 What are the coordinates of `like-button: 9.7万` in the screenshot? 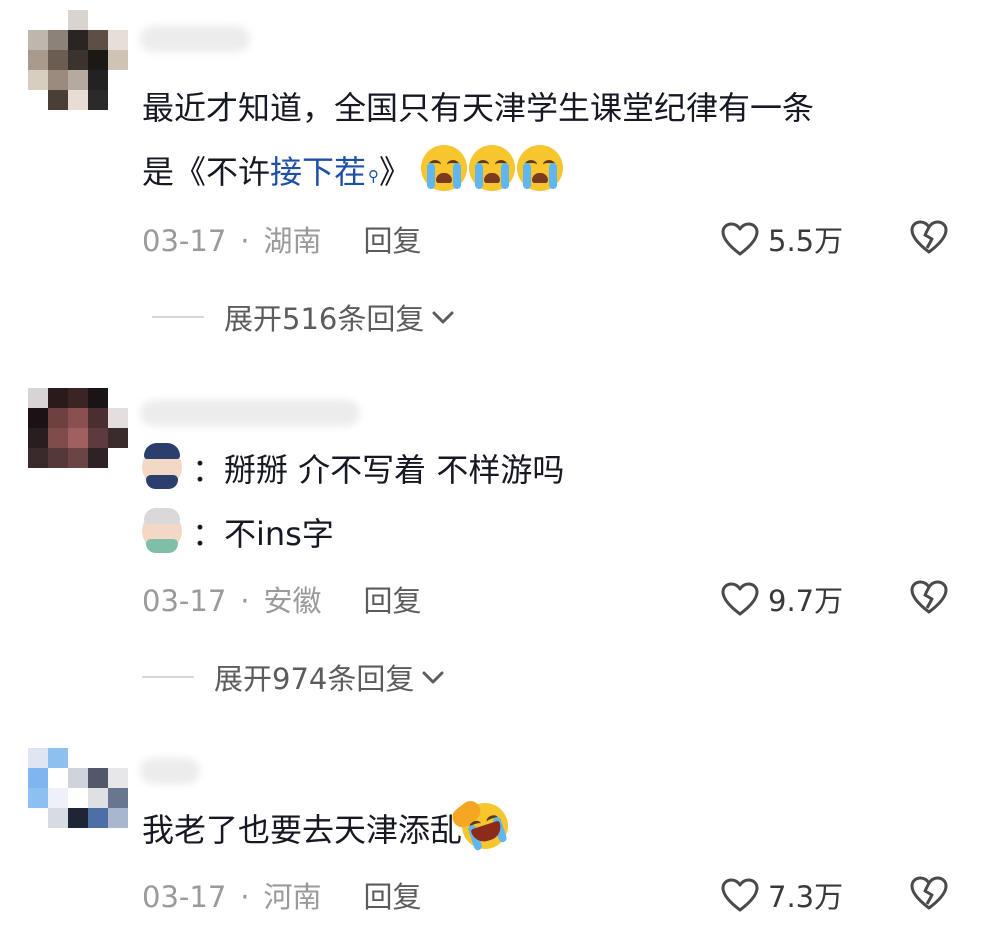 It's located at (781, 599).